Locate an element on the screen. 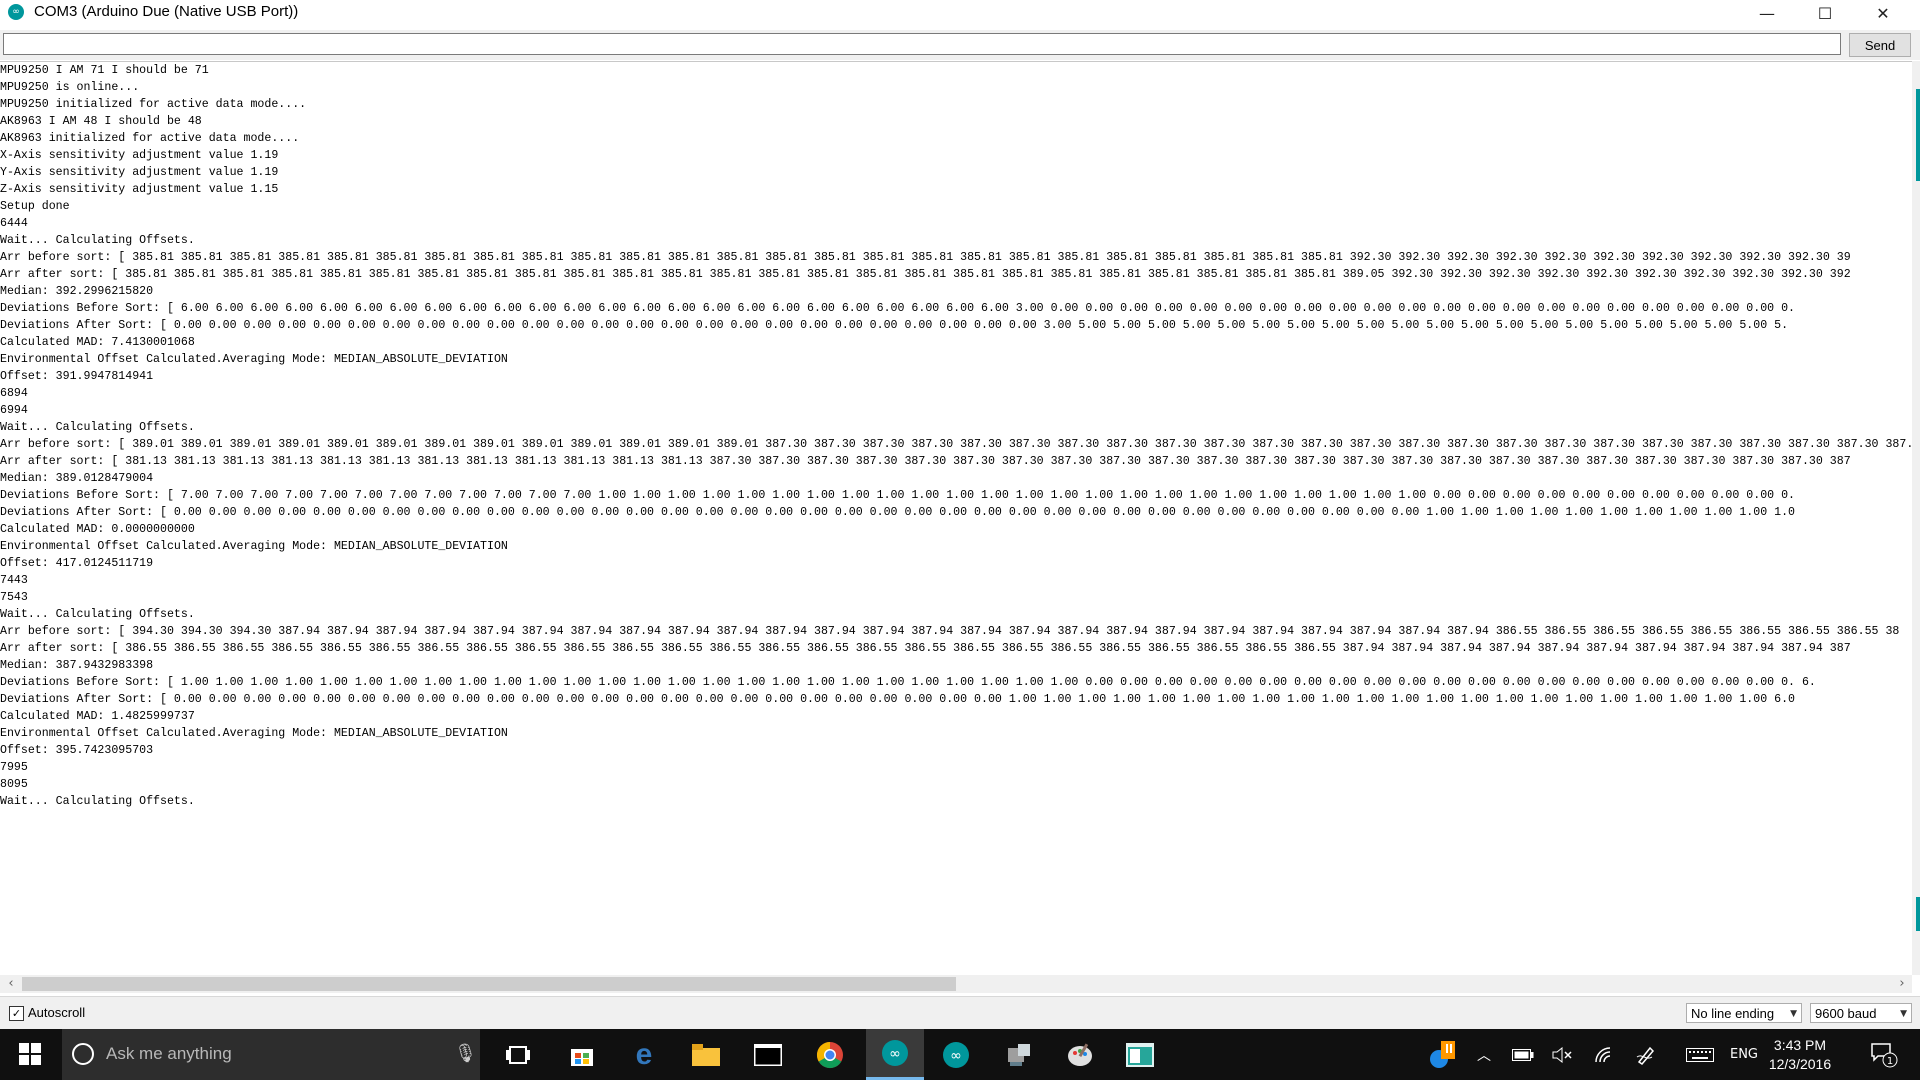 The height and width of the screenshot is (1080, 1920). start-button is located at coordinates (30, 1054).